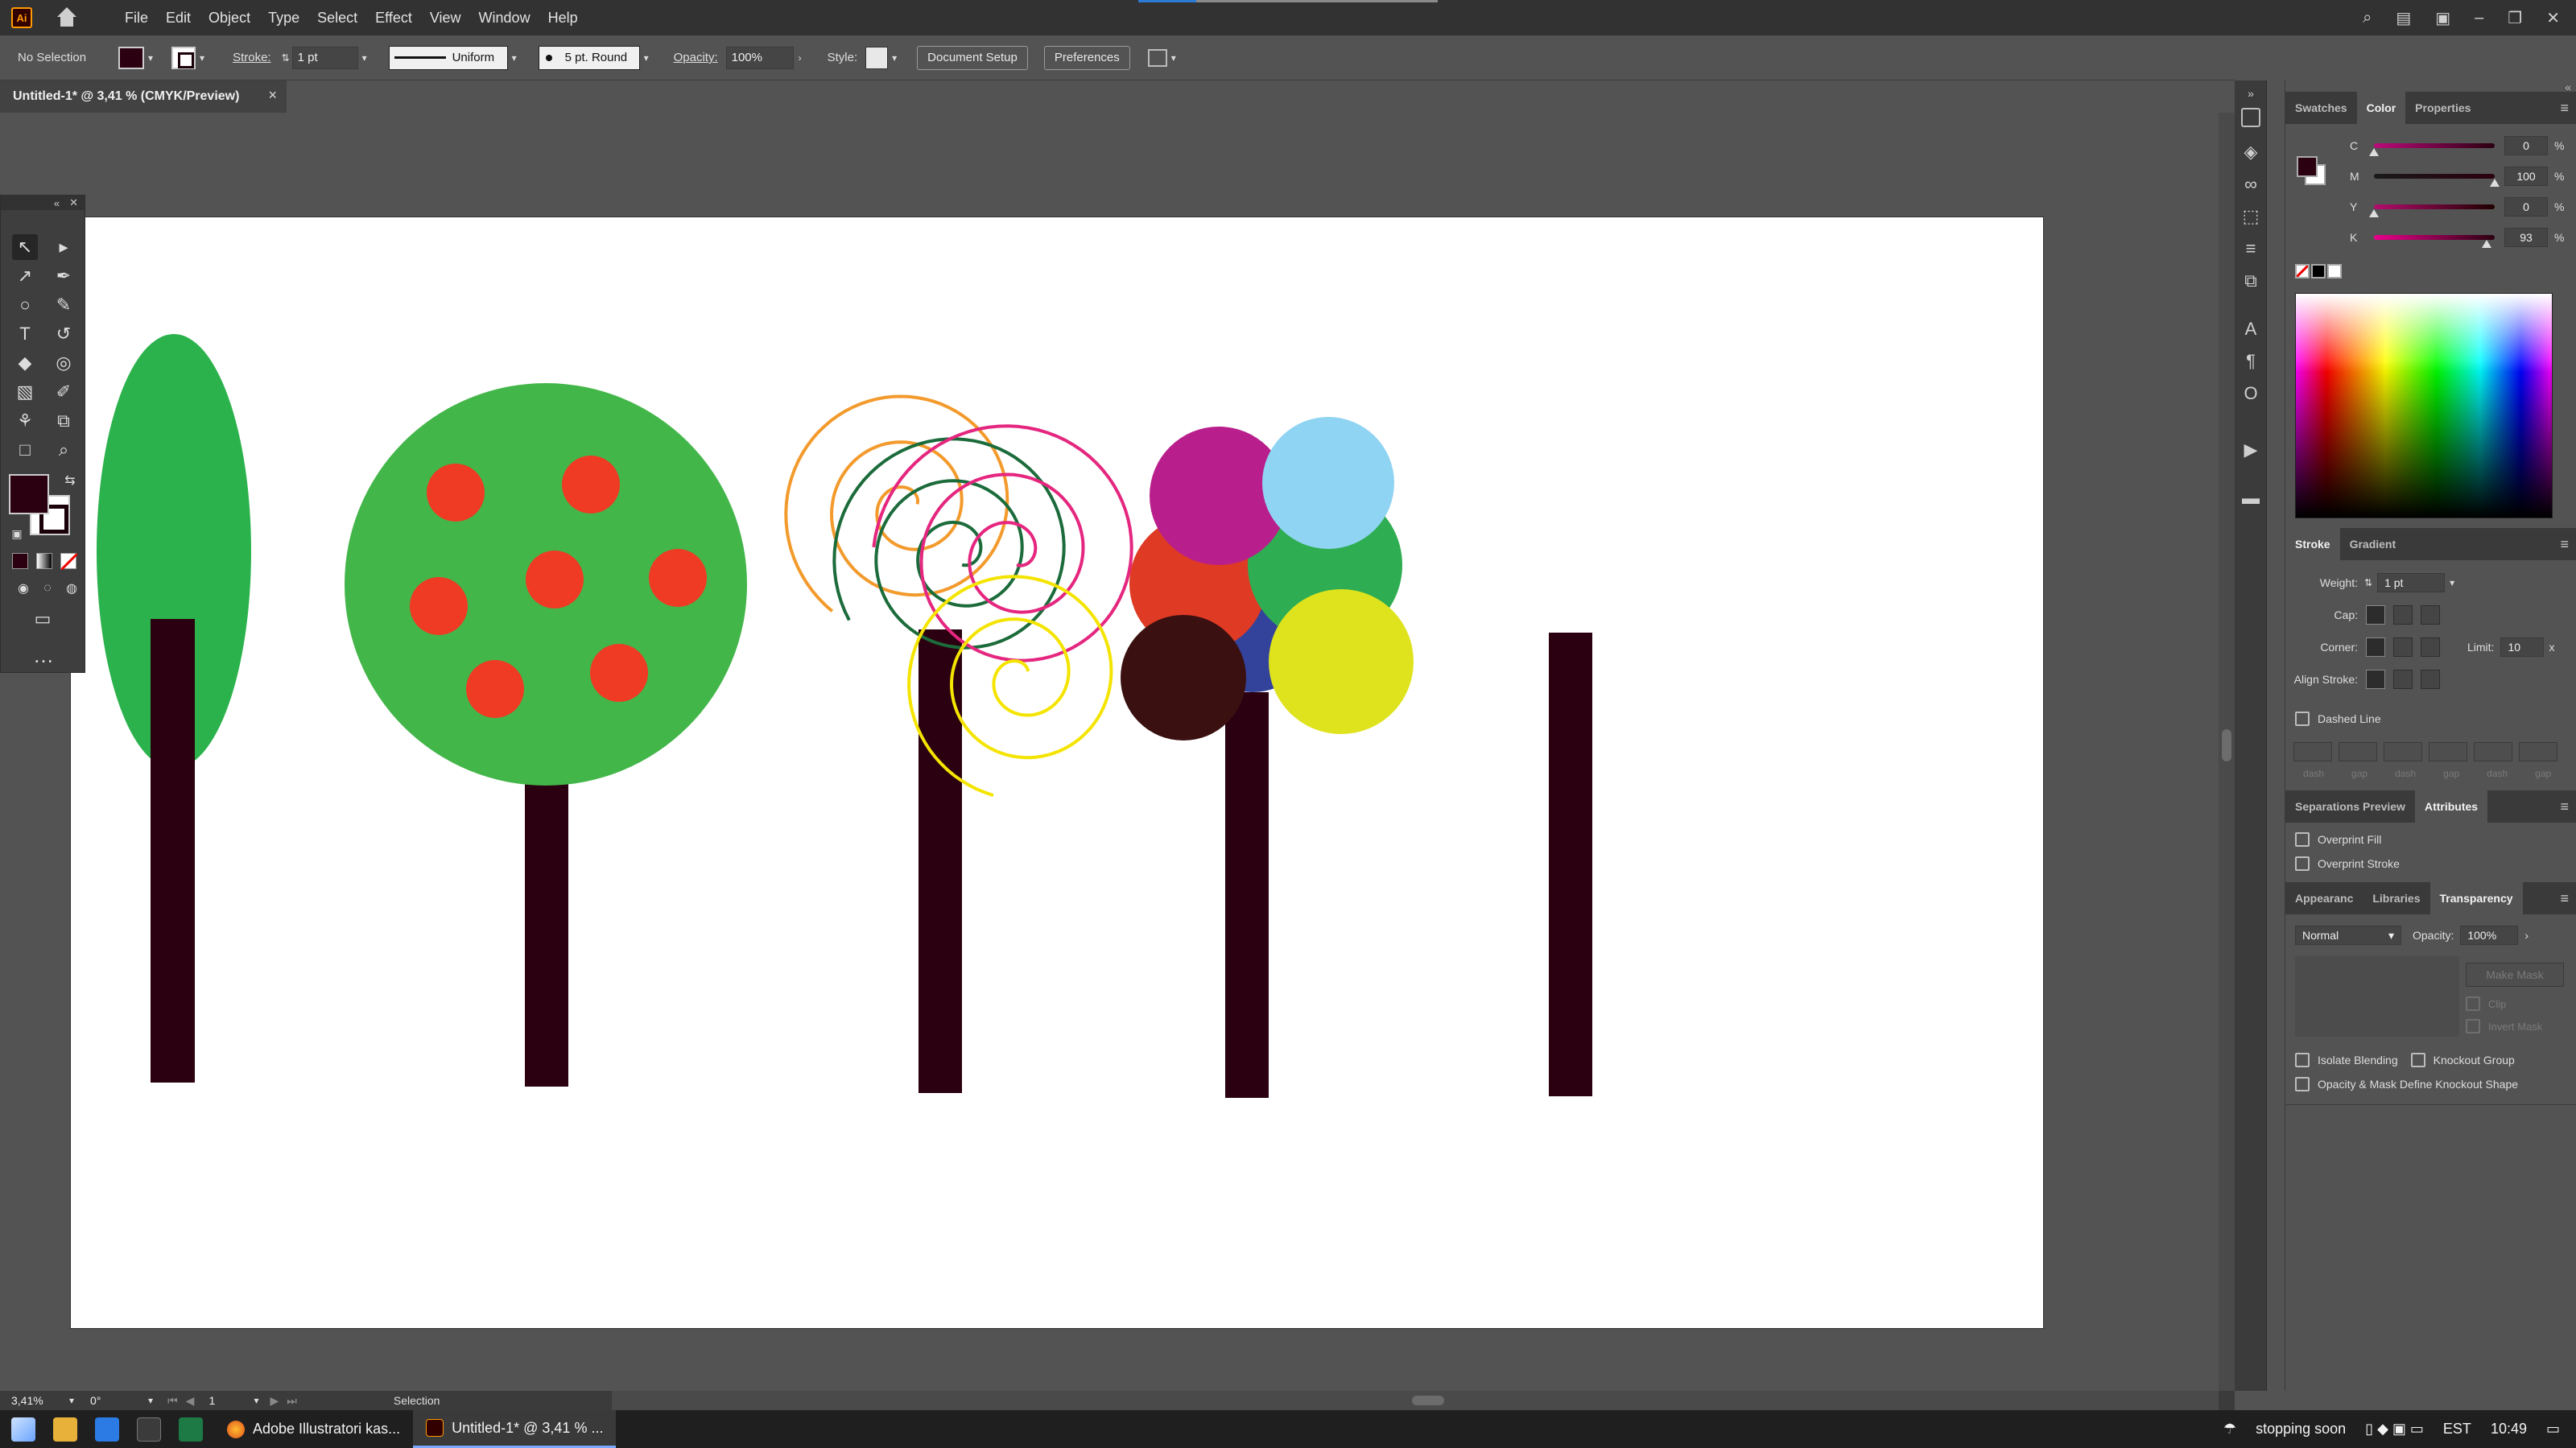 This screenshot has width=2576, height=1448. I want to click on warp-tool-icon: ◎, so click(63, 363).